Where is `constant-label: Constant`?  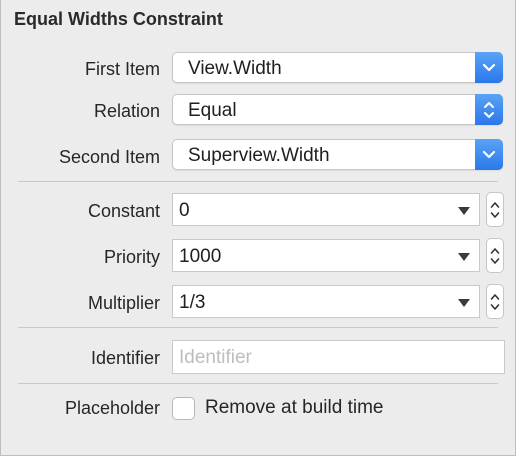 constant-label: Constant is located at coordinates (123, 211).